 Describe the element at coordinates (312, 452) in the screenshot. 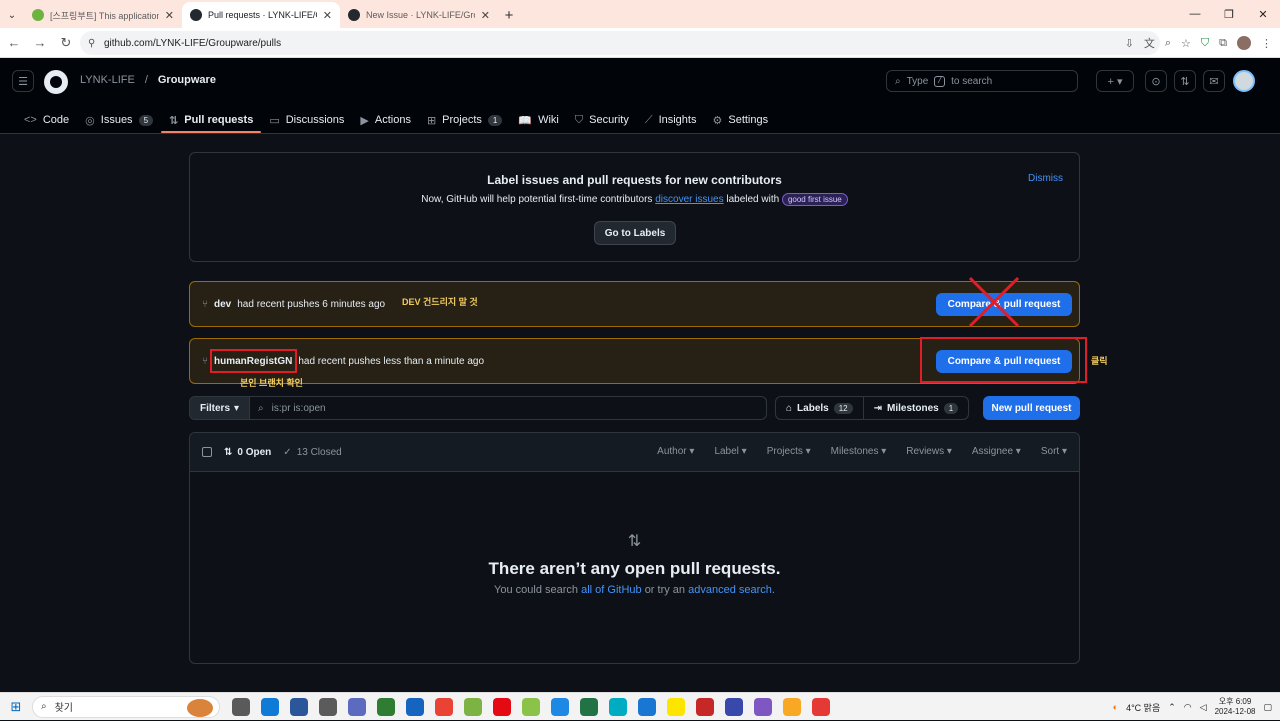

I see `closed-filter: ✓ 13 Closed` at that location.